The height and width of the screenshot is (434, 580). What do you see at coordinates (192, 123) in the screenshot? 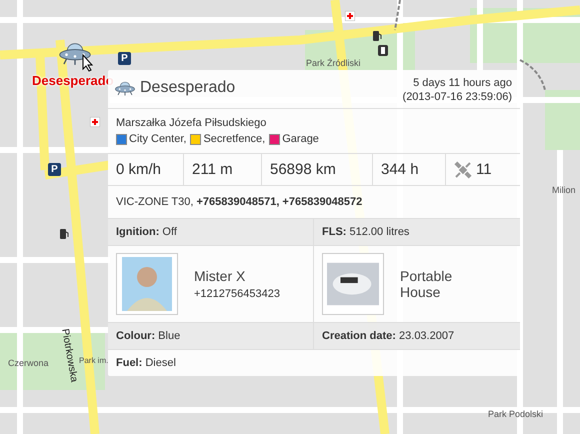
I see `address: Marszałka Józefa Piłsudskiego` at bounding box center [192, 123].